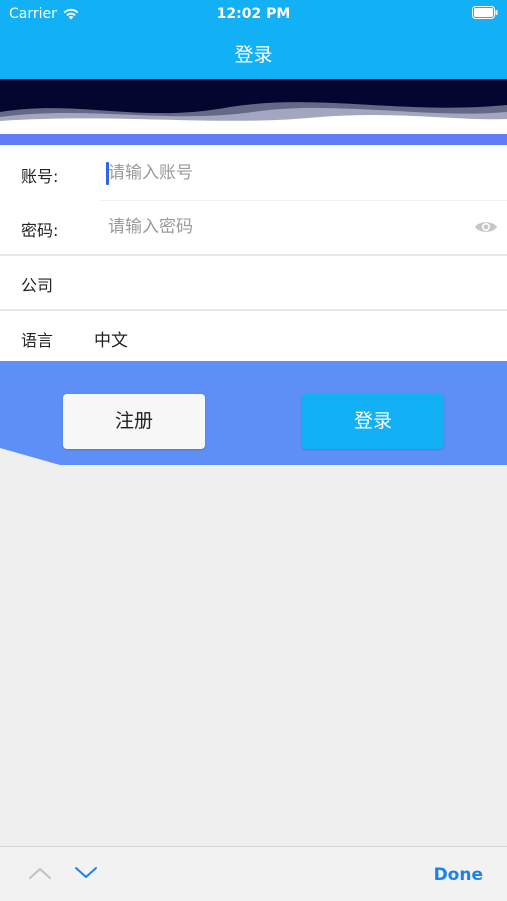 The height and width of the screenshot is (901, 507). I want to click on register-button: 注册, so click(134, 421).